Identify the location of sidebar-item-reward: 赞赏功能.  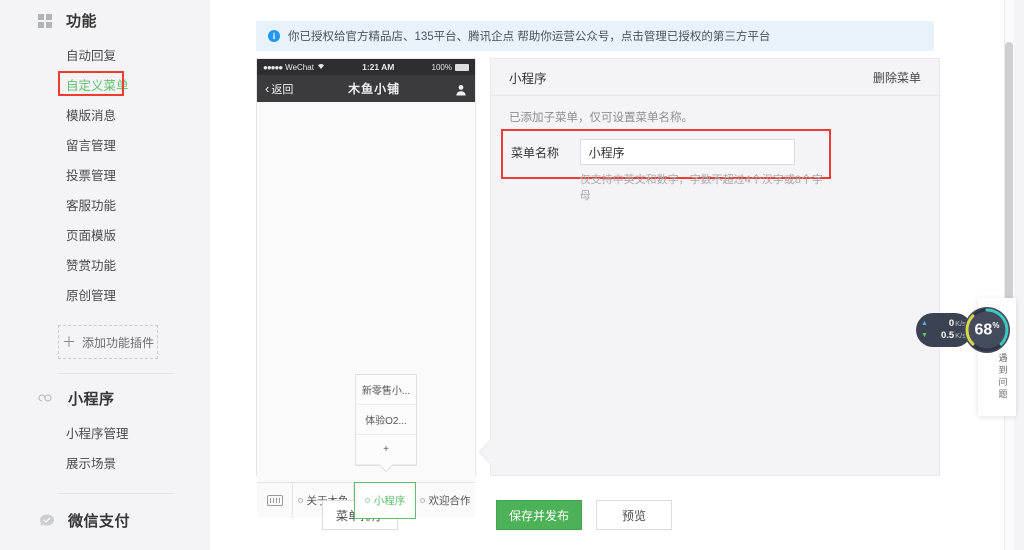
(105, 266).